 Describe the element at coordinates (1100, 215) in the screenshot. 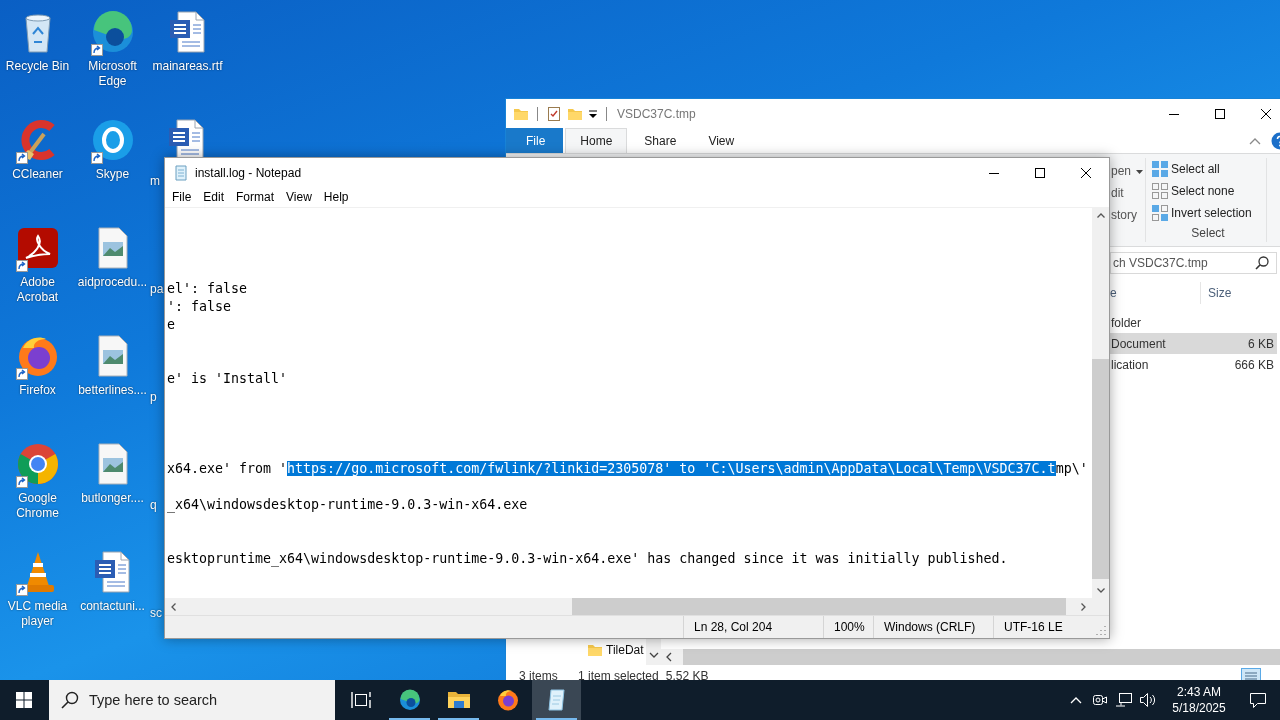

I see `scroll-up-icon` at that location.